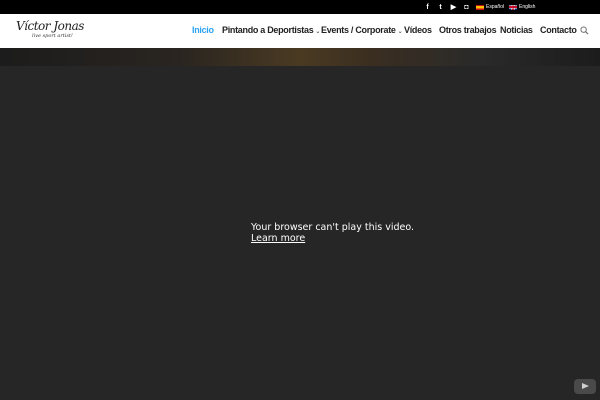 The height and width of the screenshot is (400, 600). What do you see at coordinates (453, 7) in the screenshot?
I see `youtube-icon: ▶` at bounding box center [453, 7].